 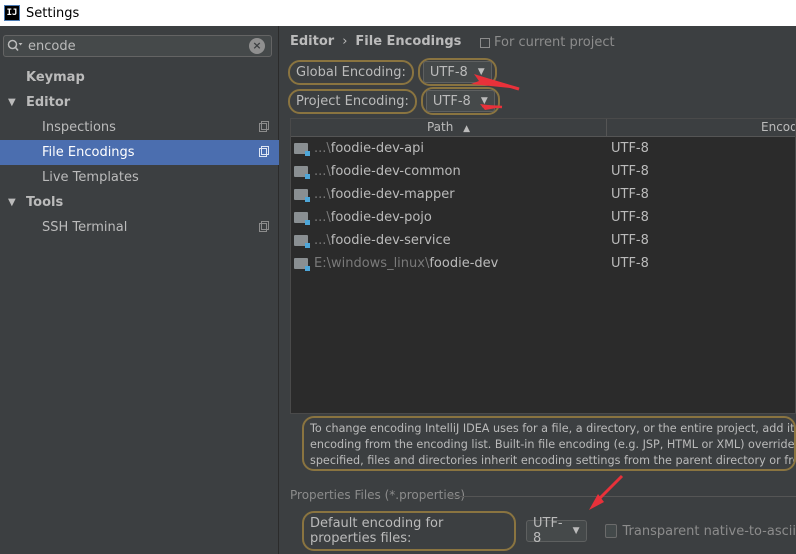 I want to click on project-encoding-value: UTF-8, so click(x=451, y=101).